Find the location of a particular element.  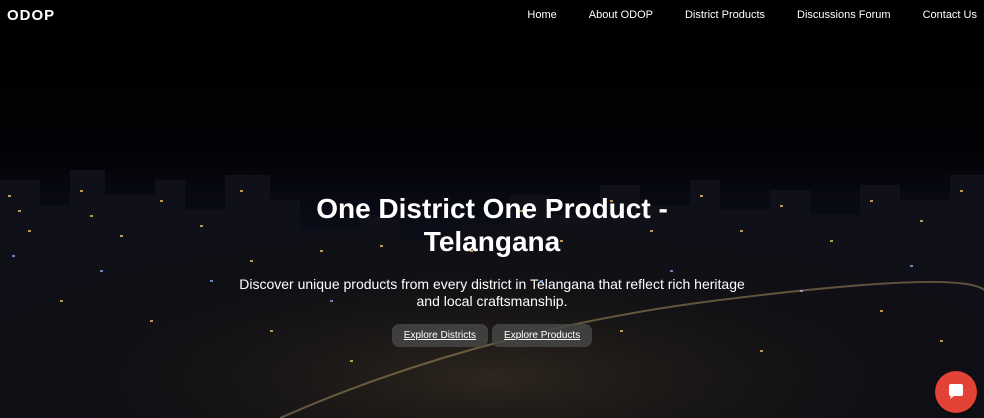

hero-buttons: Explore Districts Explore Products is located at coordinates (492, 335).